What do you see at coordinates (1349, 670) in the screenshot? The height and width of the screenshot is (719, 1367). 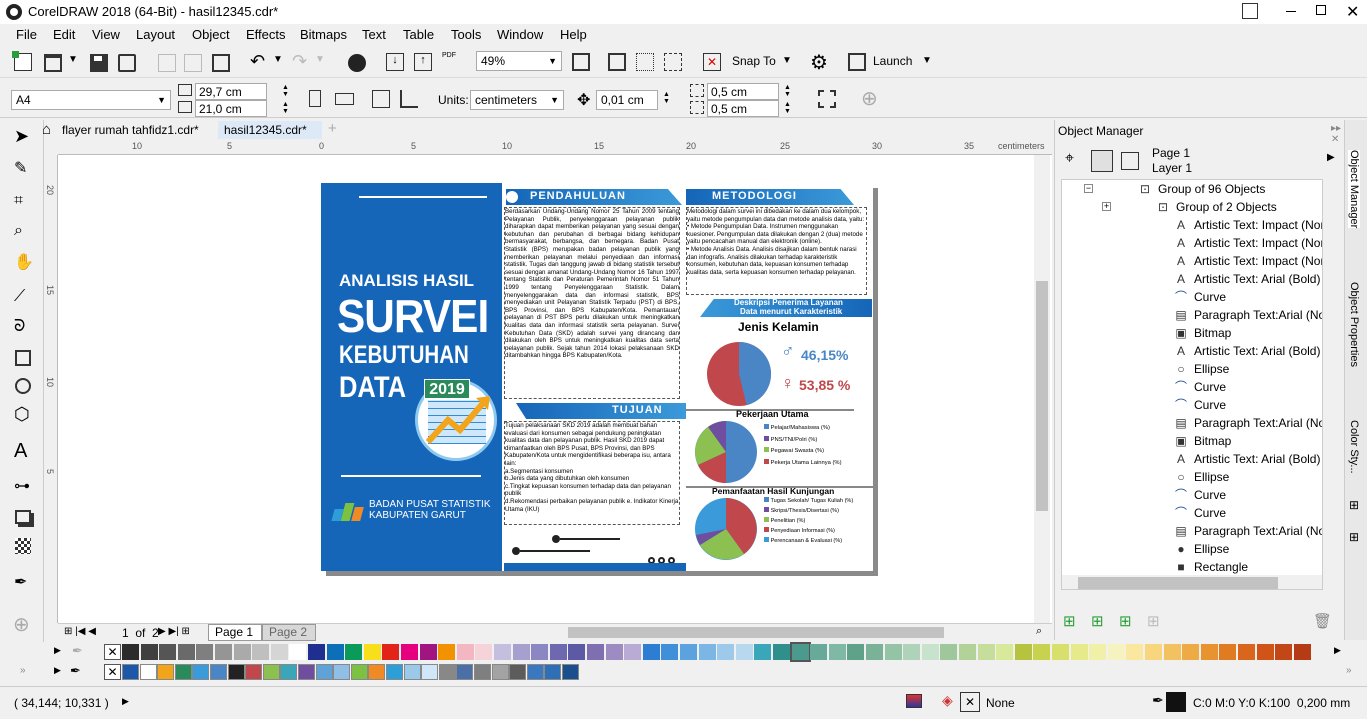 I see `palette2-collapse-icon: »` at bounding box center [1349, 670].